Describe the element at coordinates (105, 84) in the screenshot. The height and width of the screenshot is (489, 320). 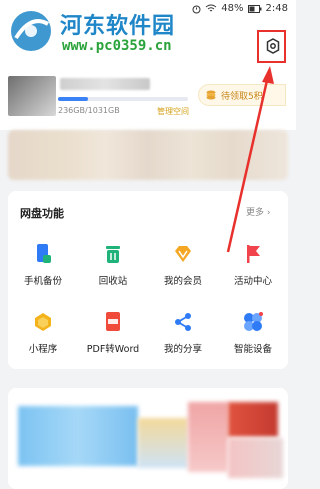
I see `username-blurred` at that location.